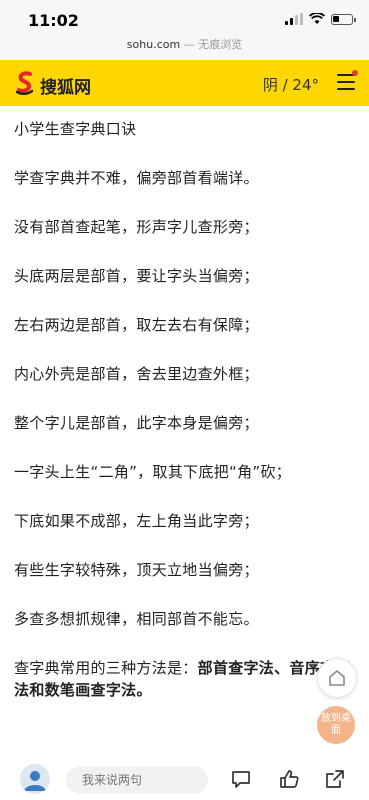 Image resolution: width=369 pixels, height=800 pixels. What do you see at coordinates (136, 521) in the screenshot?
I see `verse-line: 下底如果不成部，左上角当此字旁；` at bounding box center [136, 521].